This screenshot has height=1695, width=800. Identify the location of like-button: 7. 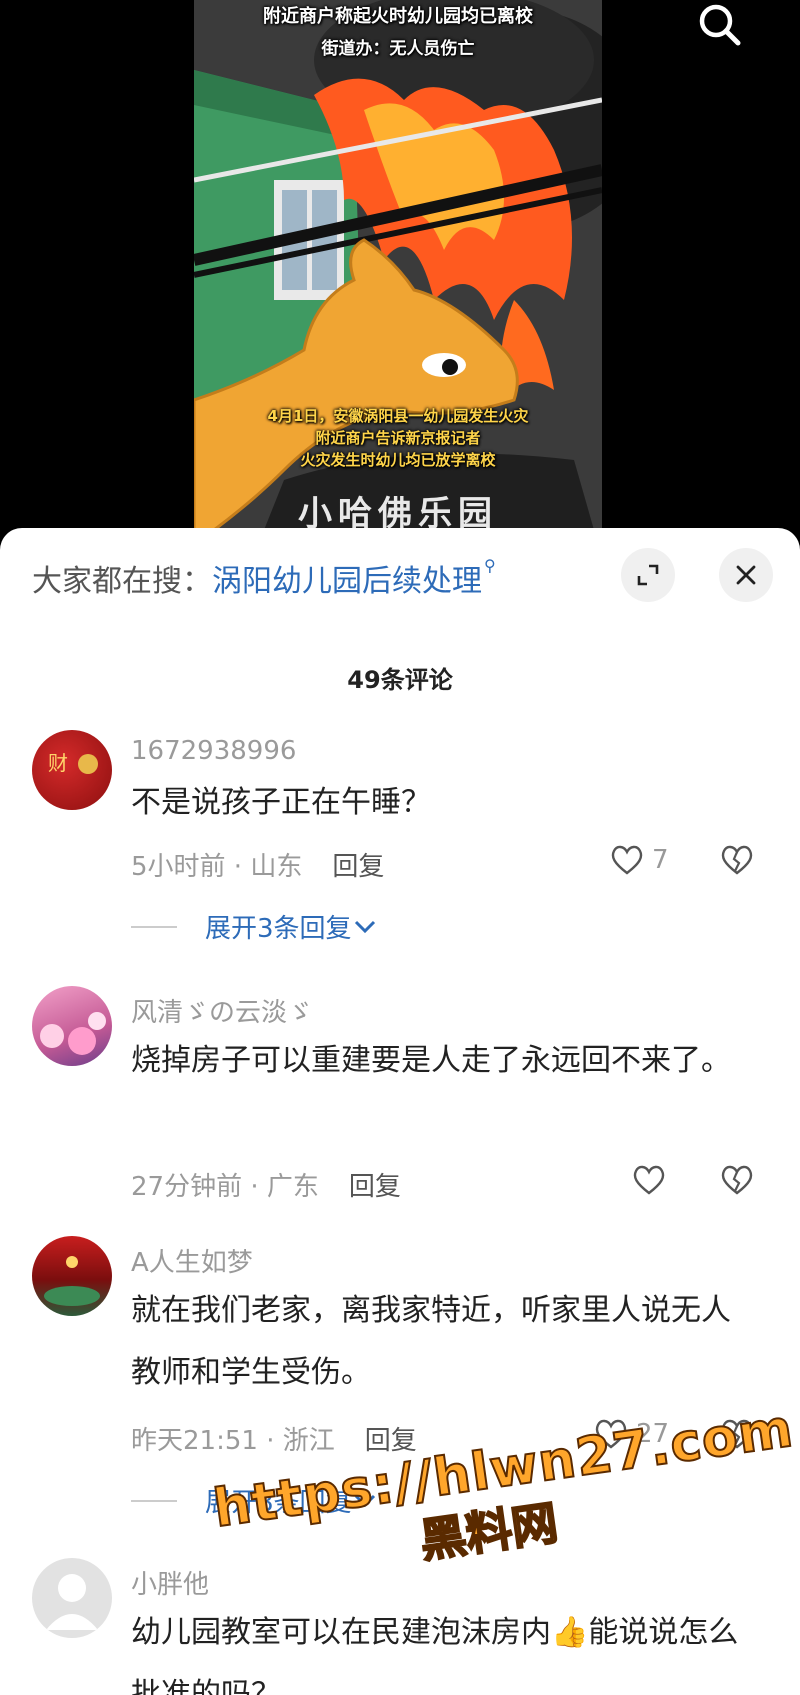
(639, 860).